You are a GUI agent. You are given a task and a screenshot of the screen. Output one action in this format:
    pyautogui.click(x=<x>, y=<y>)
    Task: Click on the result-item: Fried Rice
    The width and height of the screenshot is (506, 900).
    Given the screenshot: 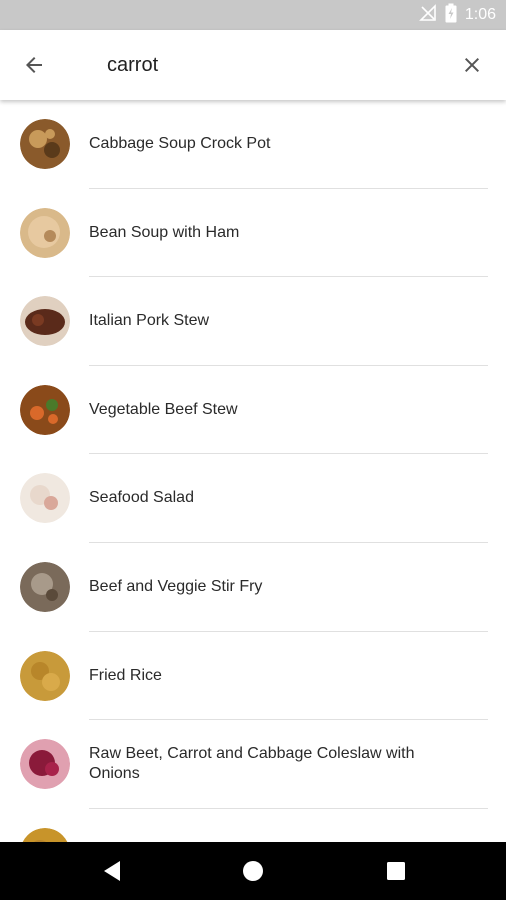 What is the action you would take?
    pyautogui.click(x=253, y=676)
    